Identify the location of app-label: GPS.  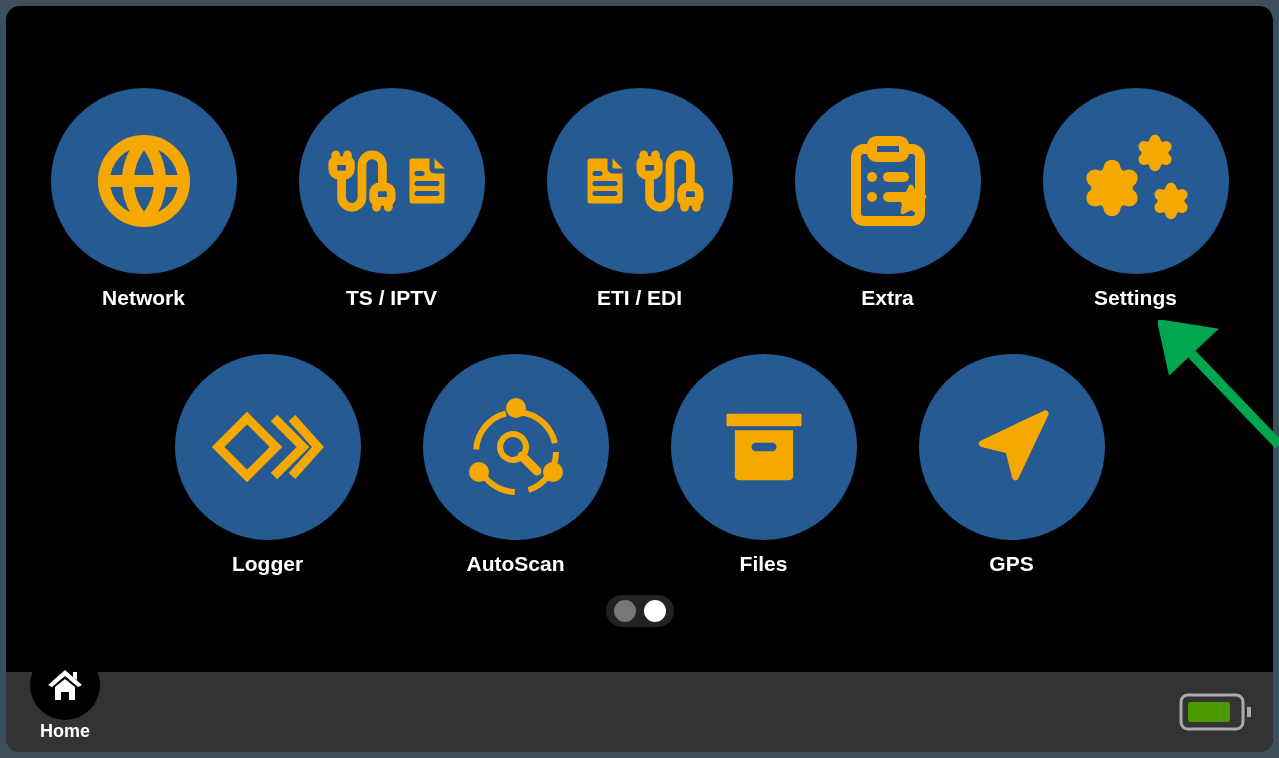
(1011, 563).